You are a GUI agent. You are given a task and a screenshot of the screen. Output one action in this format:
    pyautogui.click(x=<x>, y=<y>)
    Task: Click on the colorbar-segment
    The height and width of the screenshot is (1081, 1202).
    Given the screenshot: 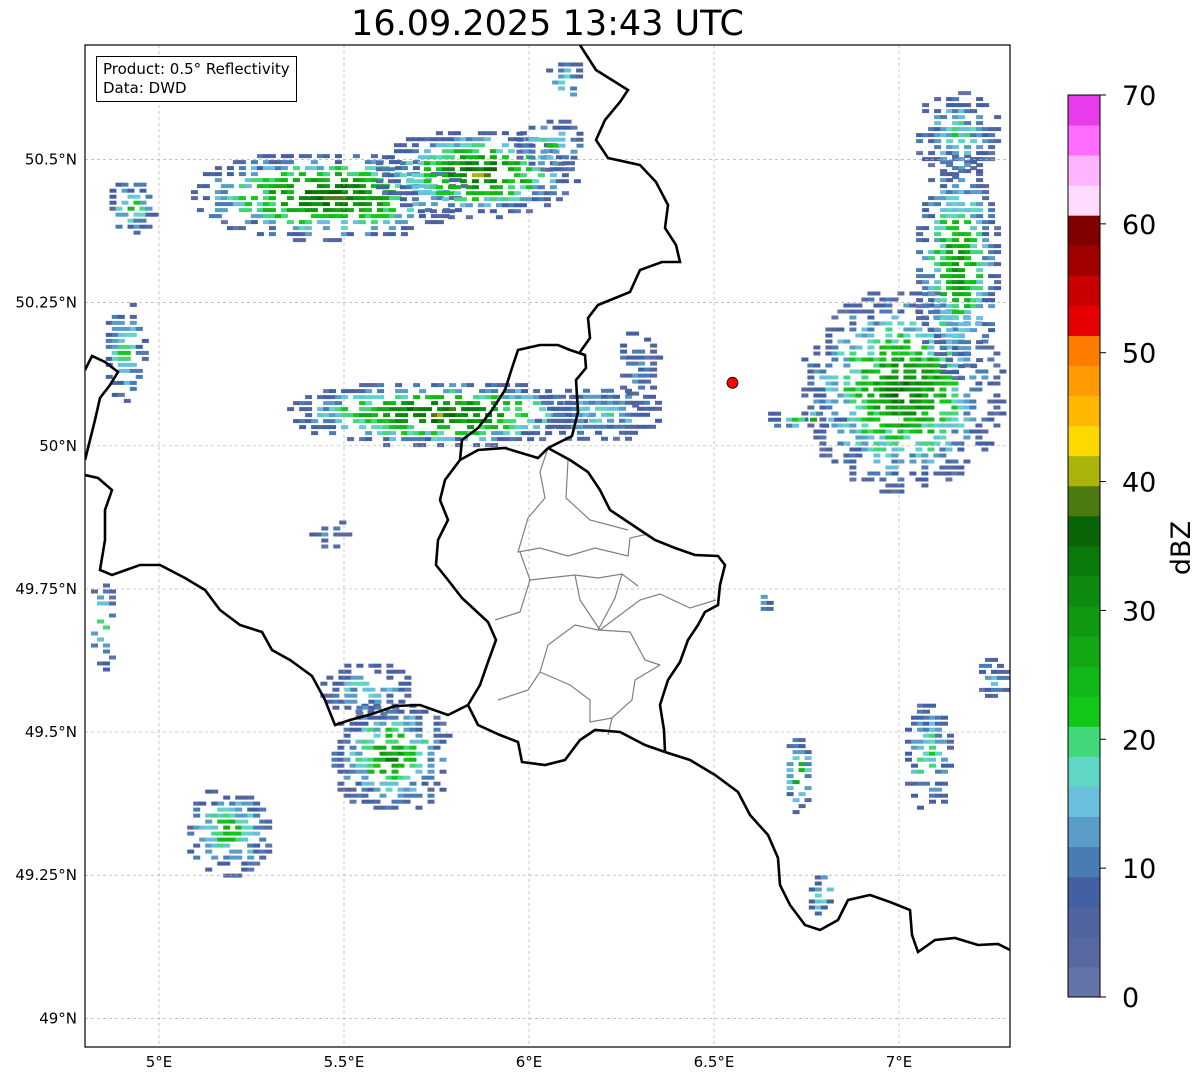 What is the action you would take?
    pyautogui.click(x=1084, y=381)
    